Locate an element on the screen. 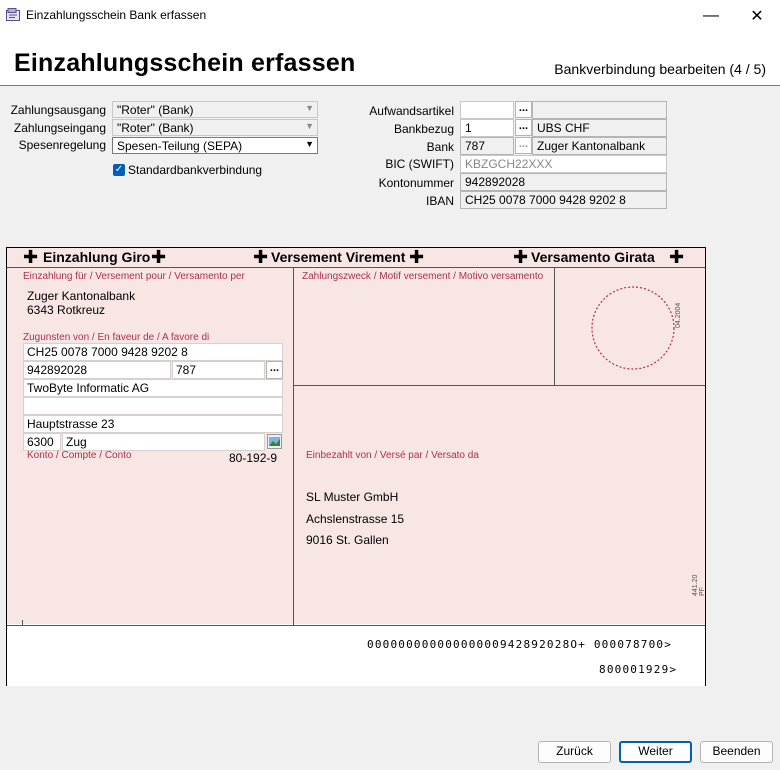 The image size is (780, 770). finish-button: Beenden is located at coordinates (736, 752).